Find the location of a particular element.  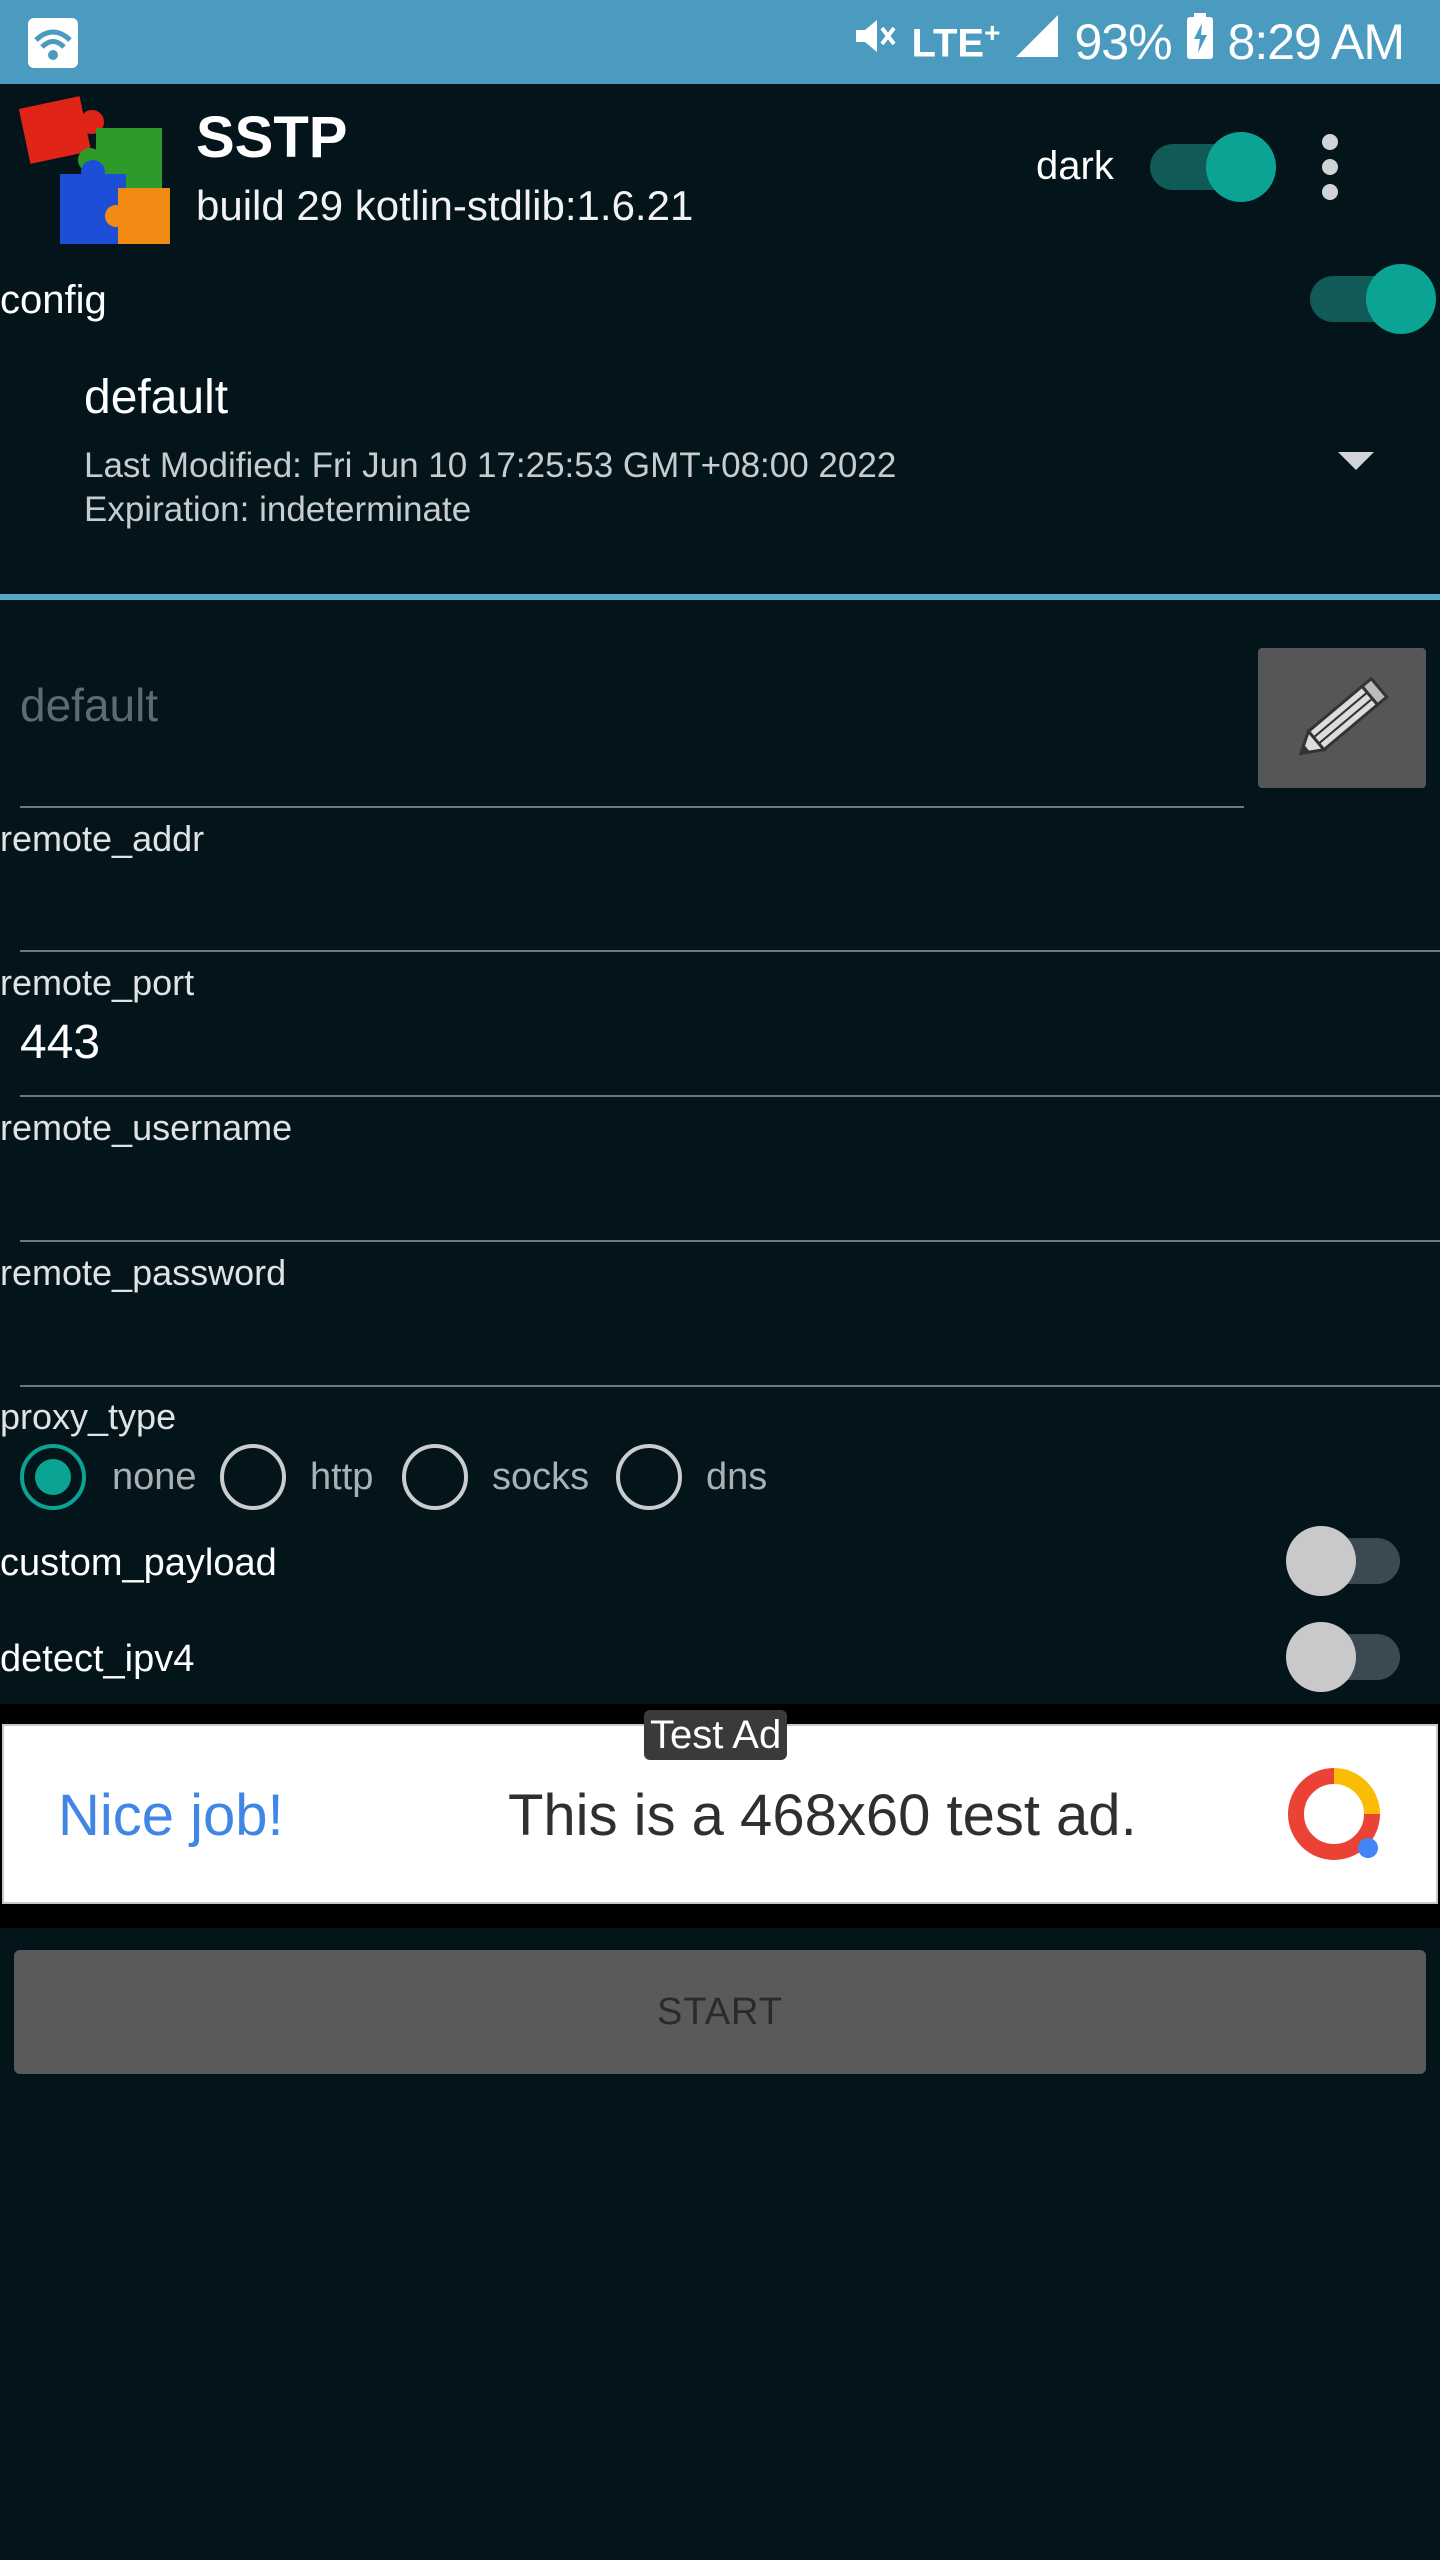

custom-payload-label: custom_payload is located at coordinates (138, 1563).